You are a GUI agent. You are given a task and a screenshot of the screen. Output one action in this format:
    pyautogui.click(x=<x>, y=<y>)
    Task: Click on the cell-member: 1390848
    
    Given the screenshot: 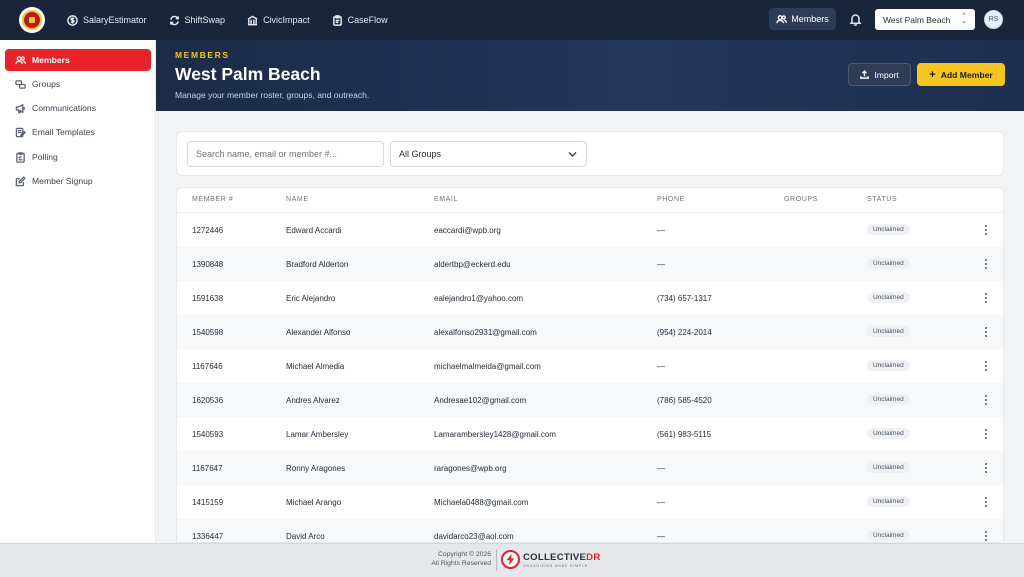 What is the action you would take?
    pyautogui.click(x=208, y=264)
    